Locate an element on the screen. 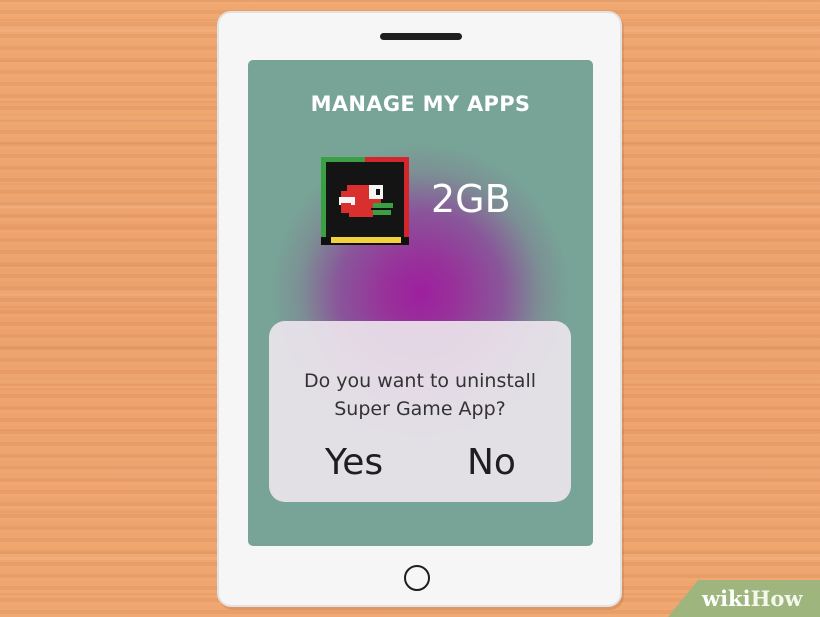  page-title: MANAGE MY APPS is located at coordinates (420, 104).